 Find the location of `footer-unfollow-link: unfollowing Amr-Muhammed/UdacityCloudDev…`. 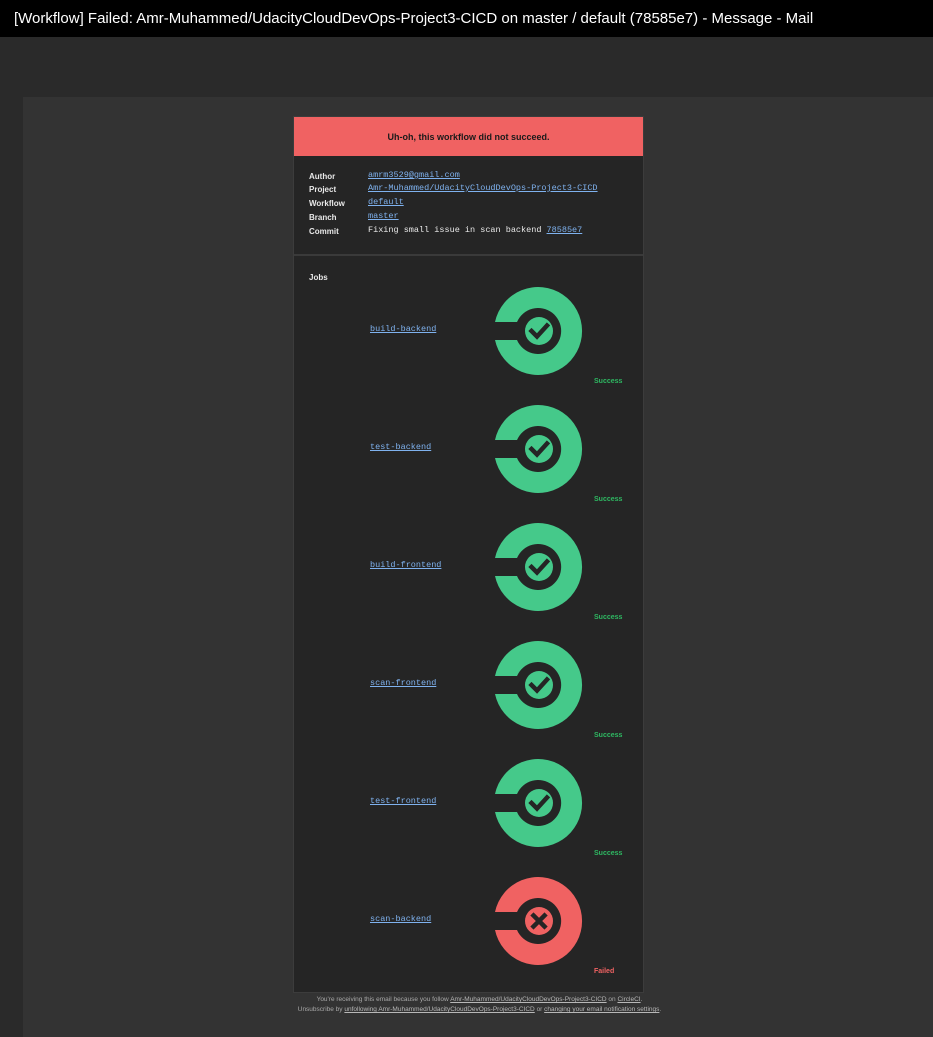

footer-unfollow-link: unfollowing Amr-Muhammed/UdacityCloudDev… is located at coordinates (439, 1009).